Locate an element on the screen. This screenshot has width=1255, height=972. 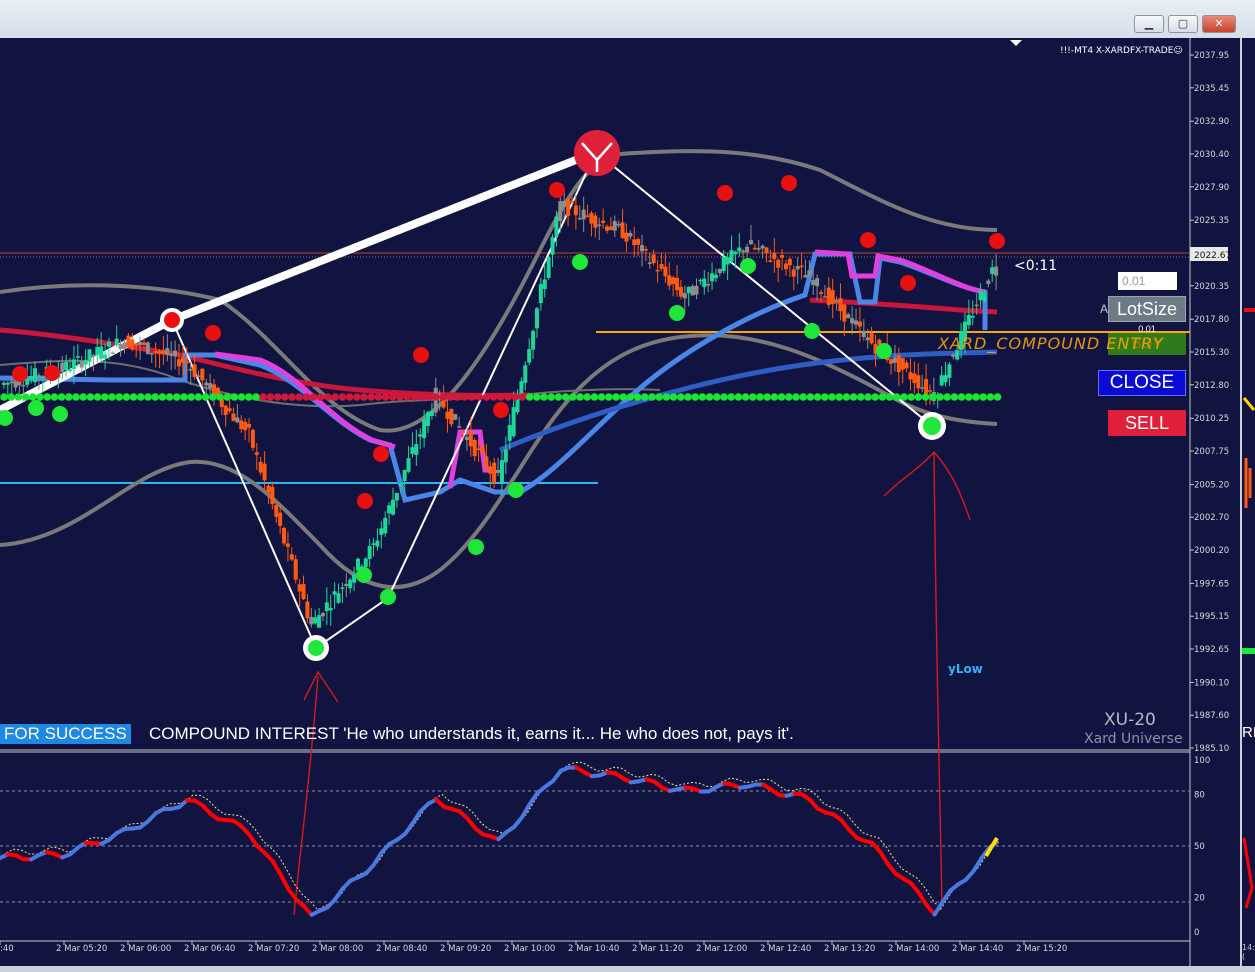
osc-tick-label: 100 is located at coordinates (1202, 761).